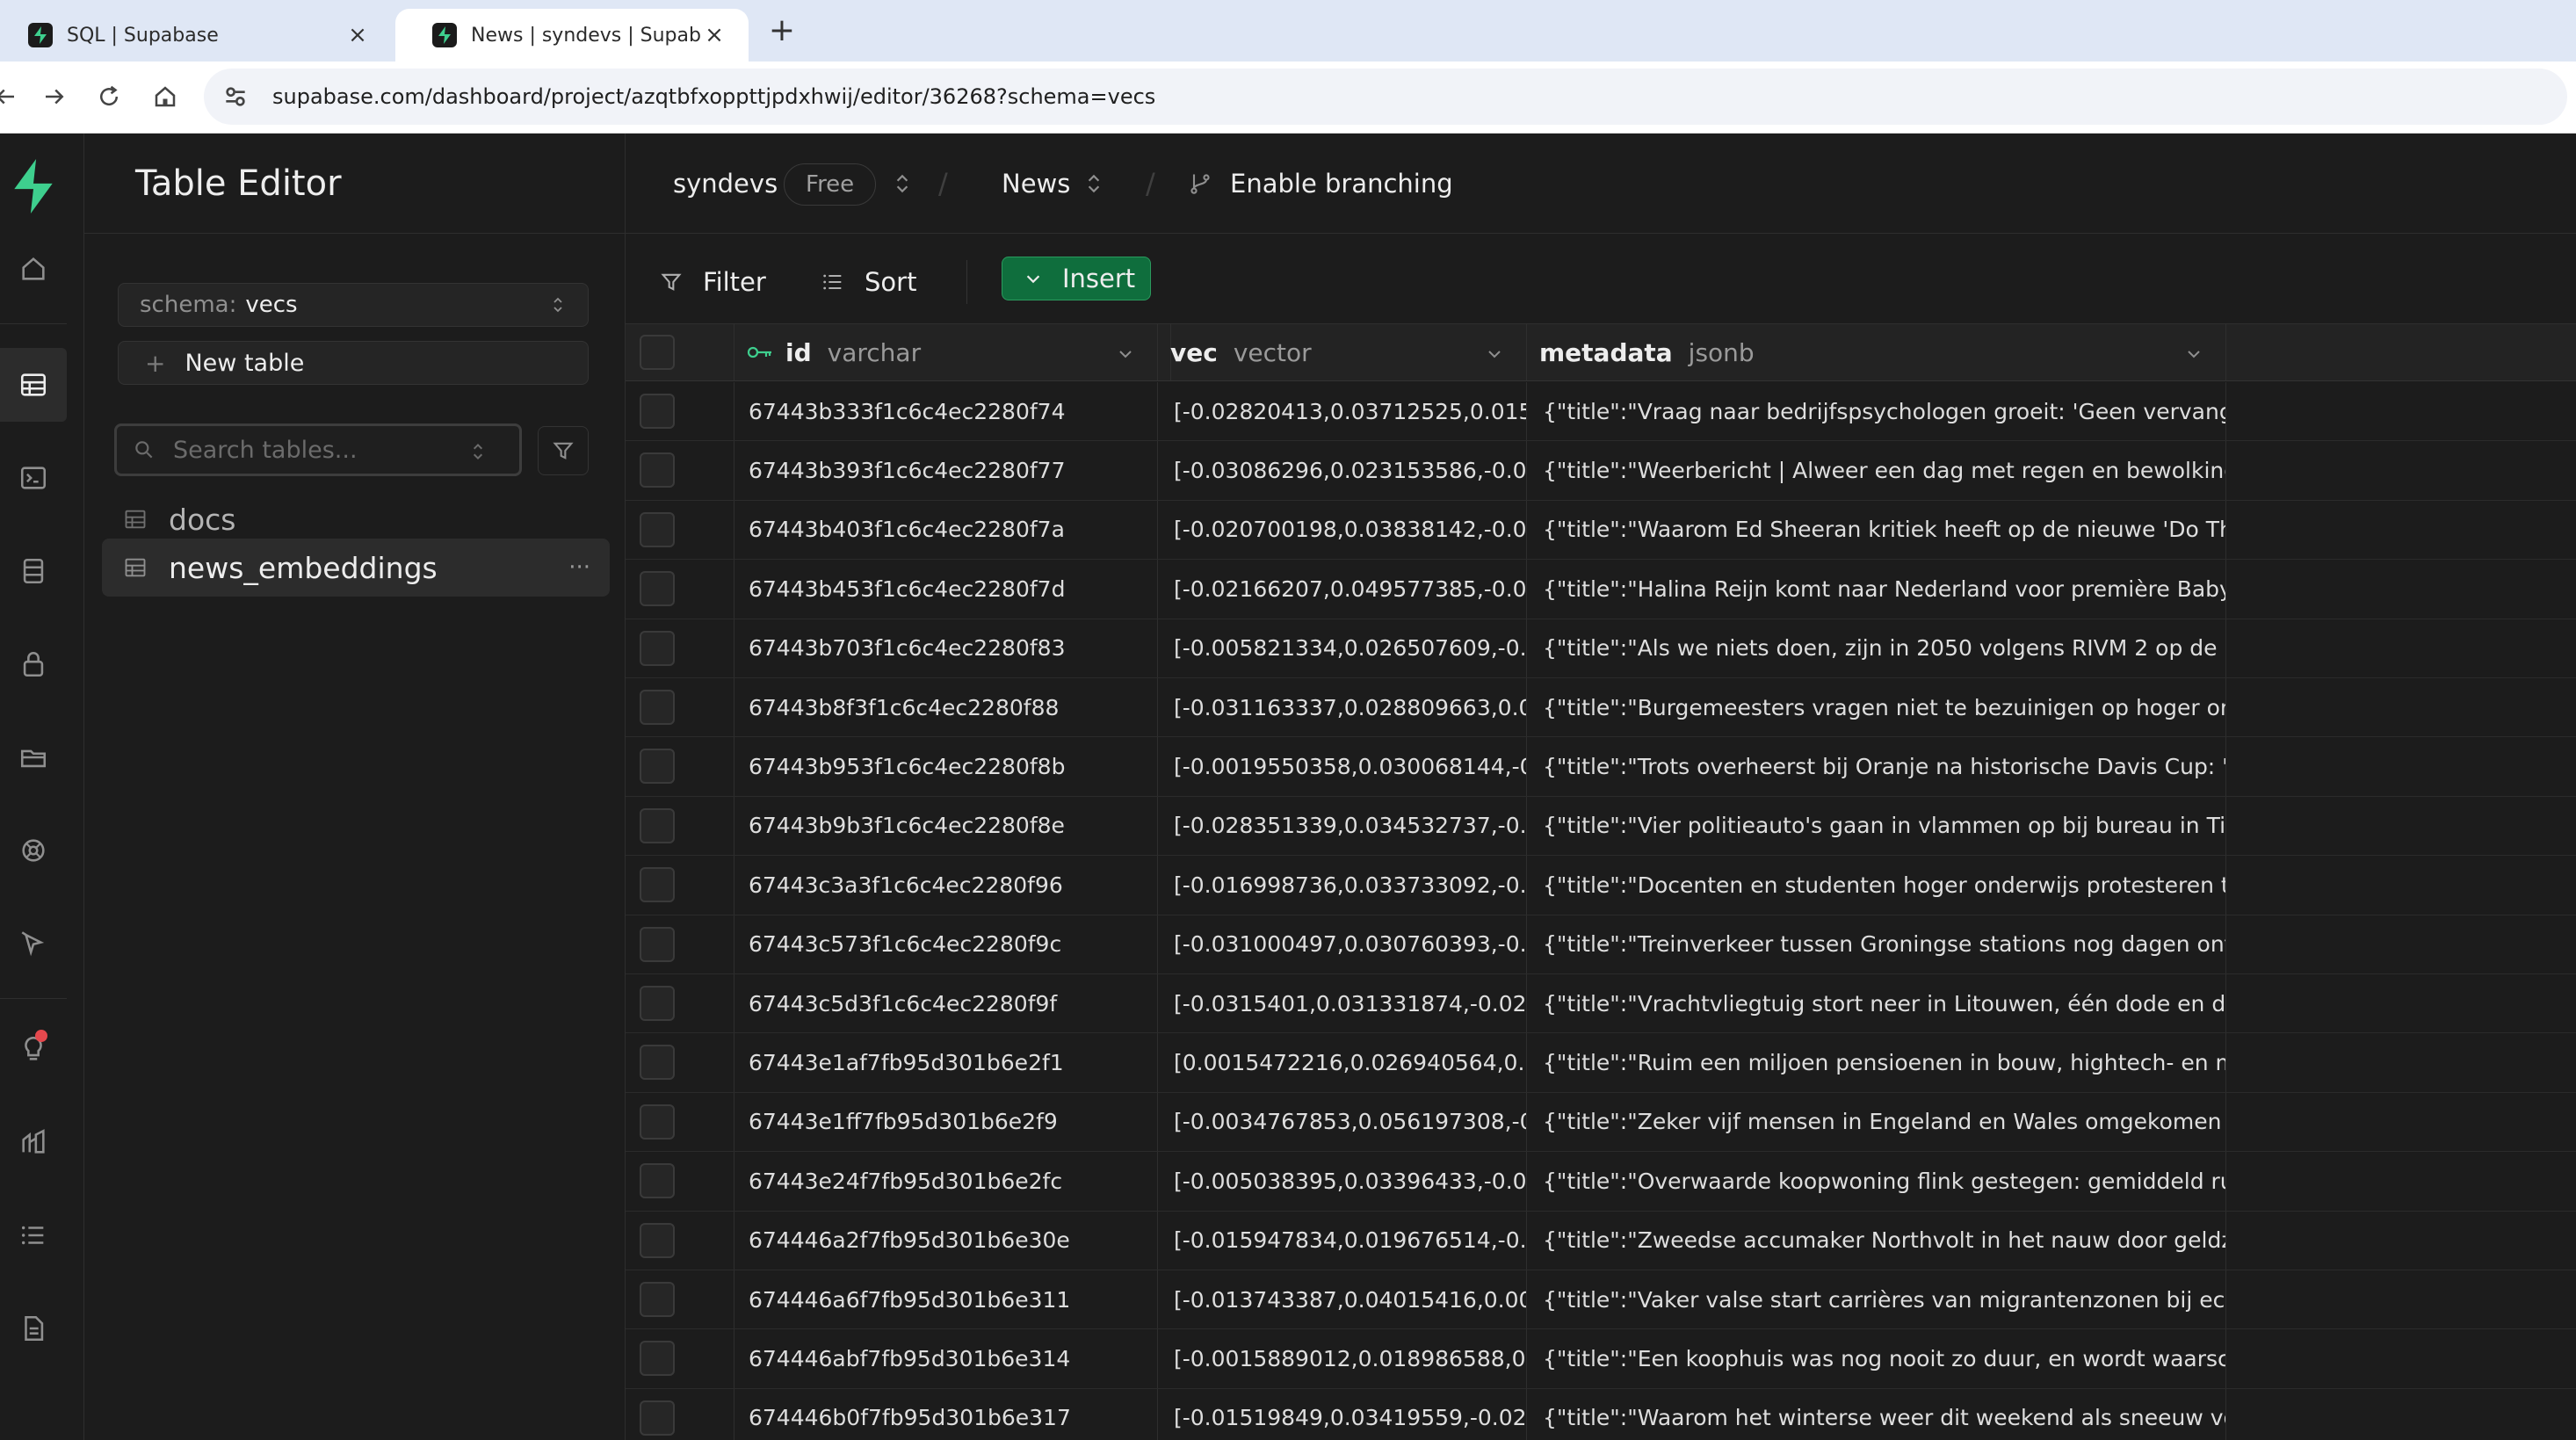  I want to click on reload-icon, so click(109, 96).